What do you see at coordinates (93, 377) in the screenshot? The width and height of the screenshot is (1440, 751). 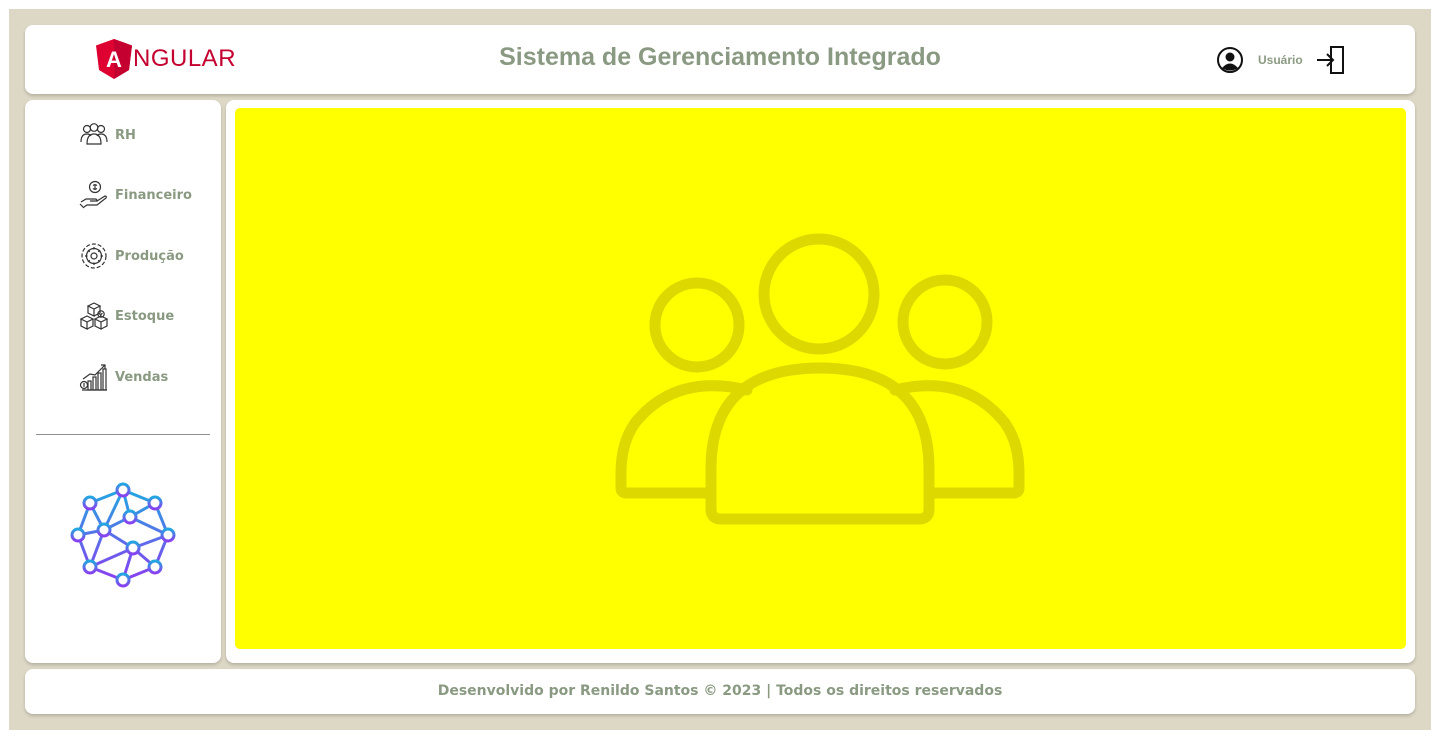 I see `sales-chart-icon` at bounding box center [93, 377].